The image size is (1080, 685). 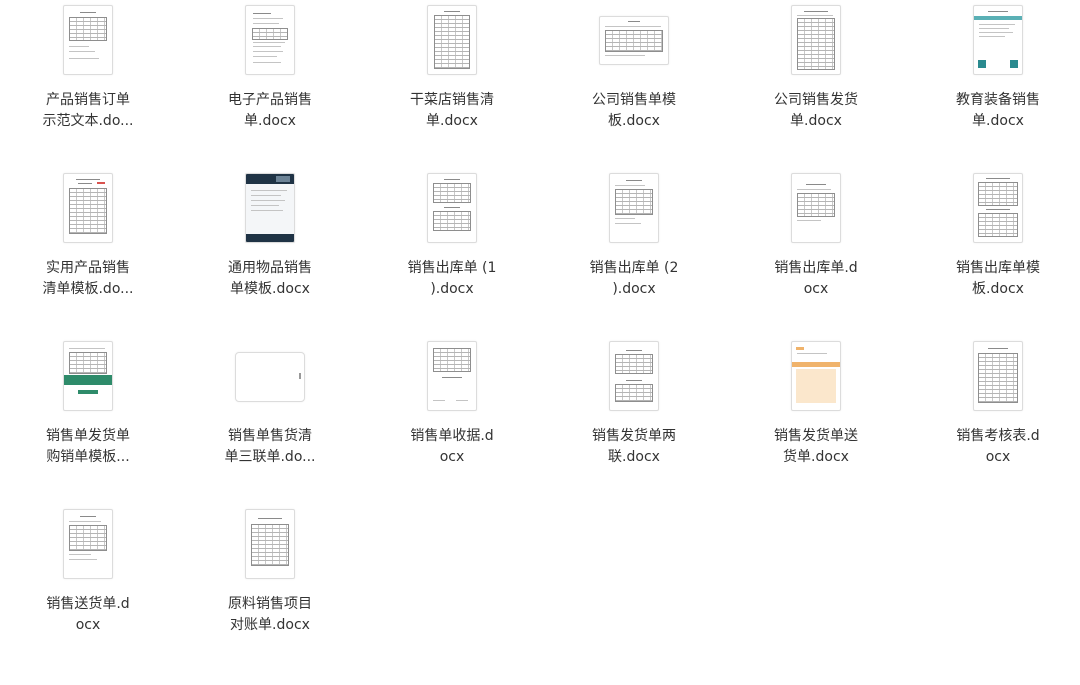 I want to click on file-item: 销售考核表.d ocx, so click(x=998, y=411).